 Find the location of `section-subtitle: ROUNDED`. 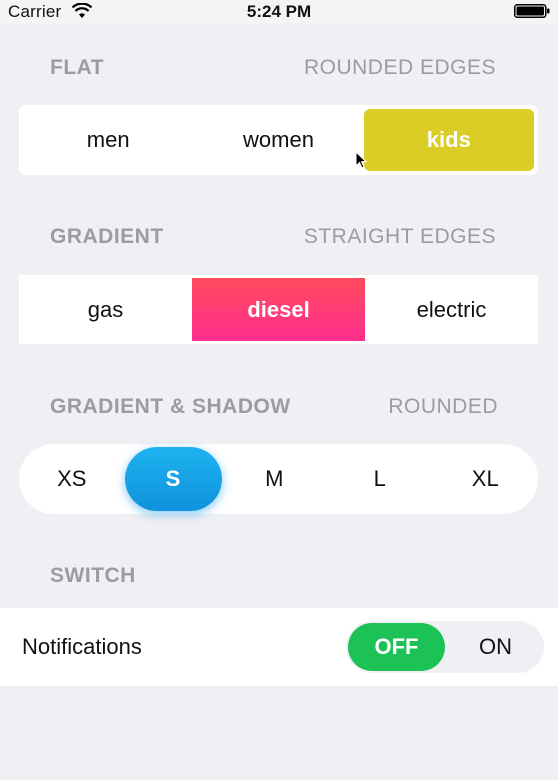

section-subtitle: ROUNDED is located at coordinates (443, 406).